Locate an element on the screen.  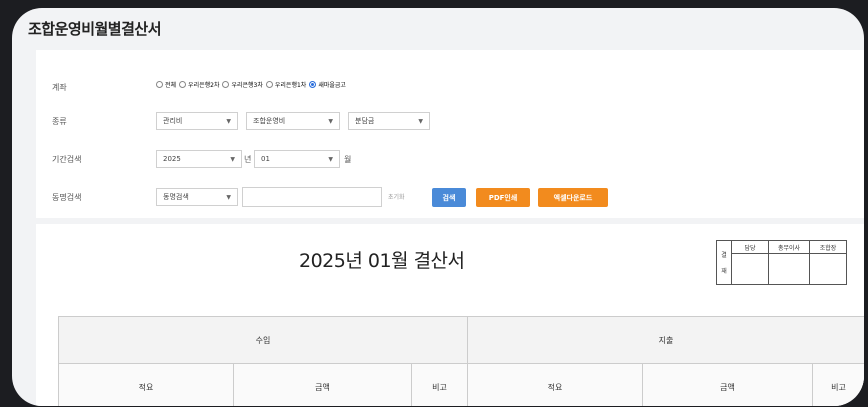
select-value: 동명검색 is located at coordinates (176, 197).